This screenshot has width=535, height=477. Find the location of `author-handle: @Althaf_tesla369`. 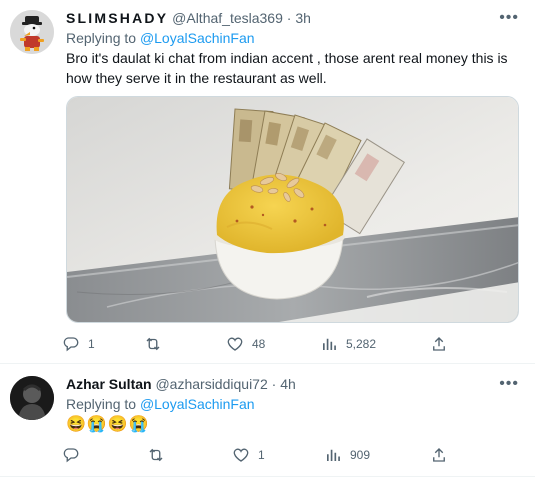

author-handle: @Althaf_tesla369 is located at coordinates (227, 18).